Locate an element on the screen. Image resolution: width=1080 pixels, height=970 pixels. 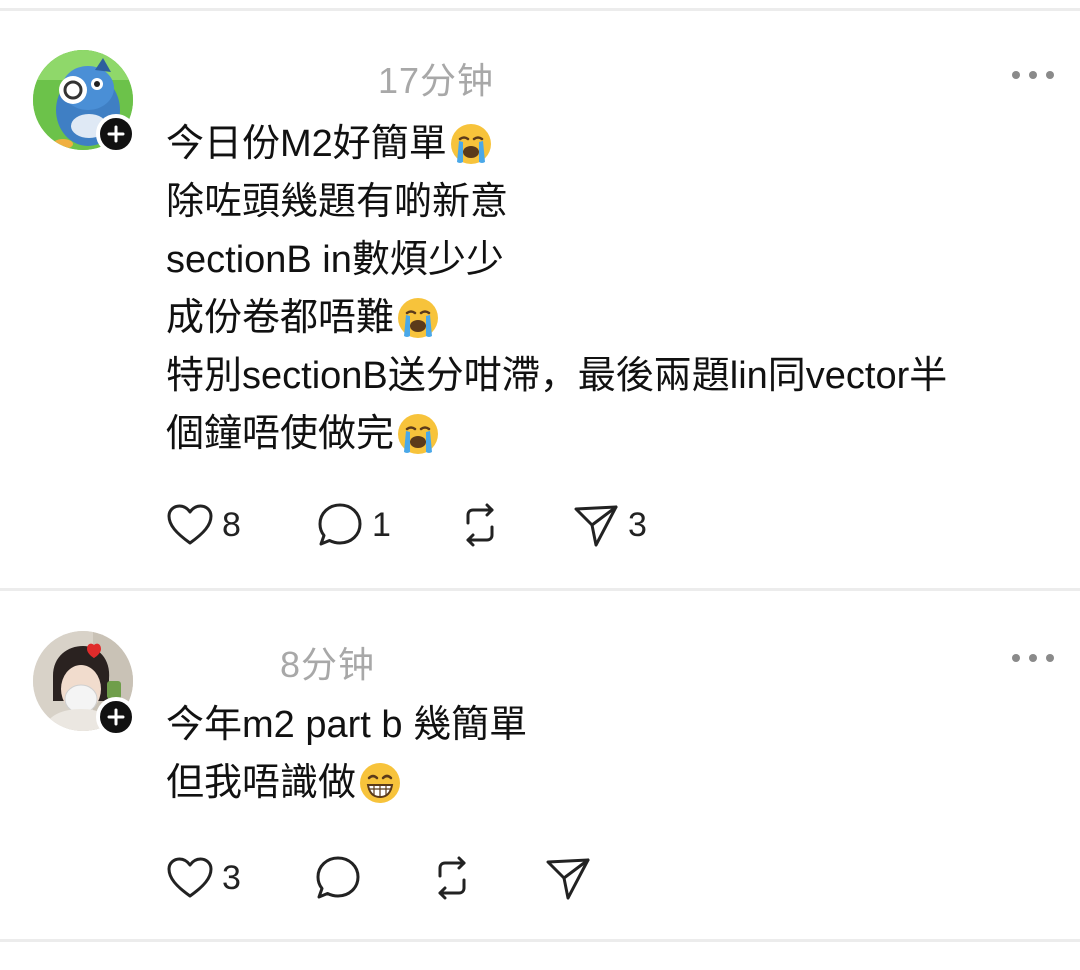
share-button is located at coordinates (568, 878).